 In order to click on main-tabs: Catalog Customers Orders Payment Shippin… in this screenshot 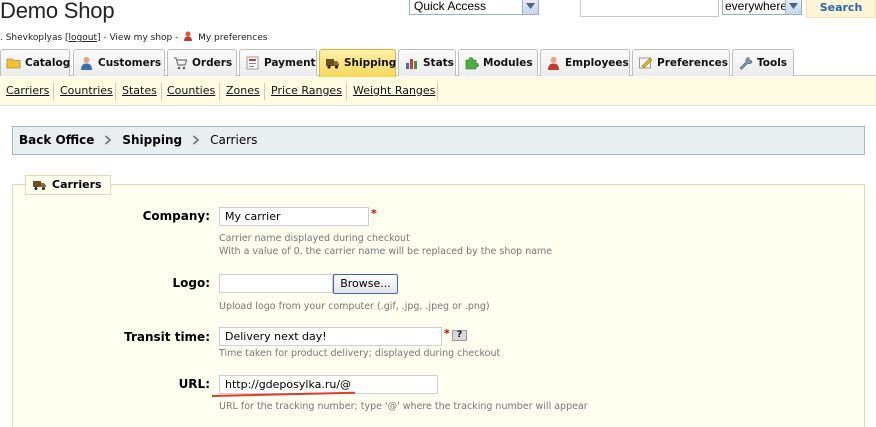, I will do `click(438, 63)`.